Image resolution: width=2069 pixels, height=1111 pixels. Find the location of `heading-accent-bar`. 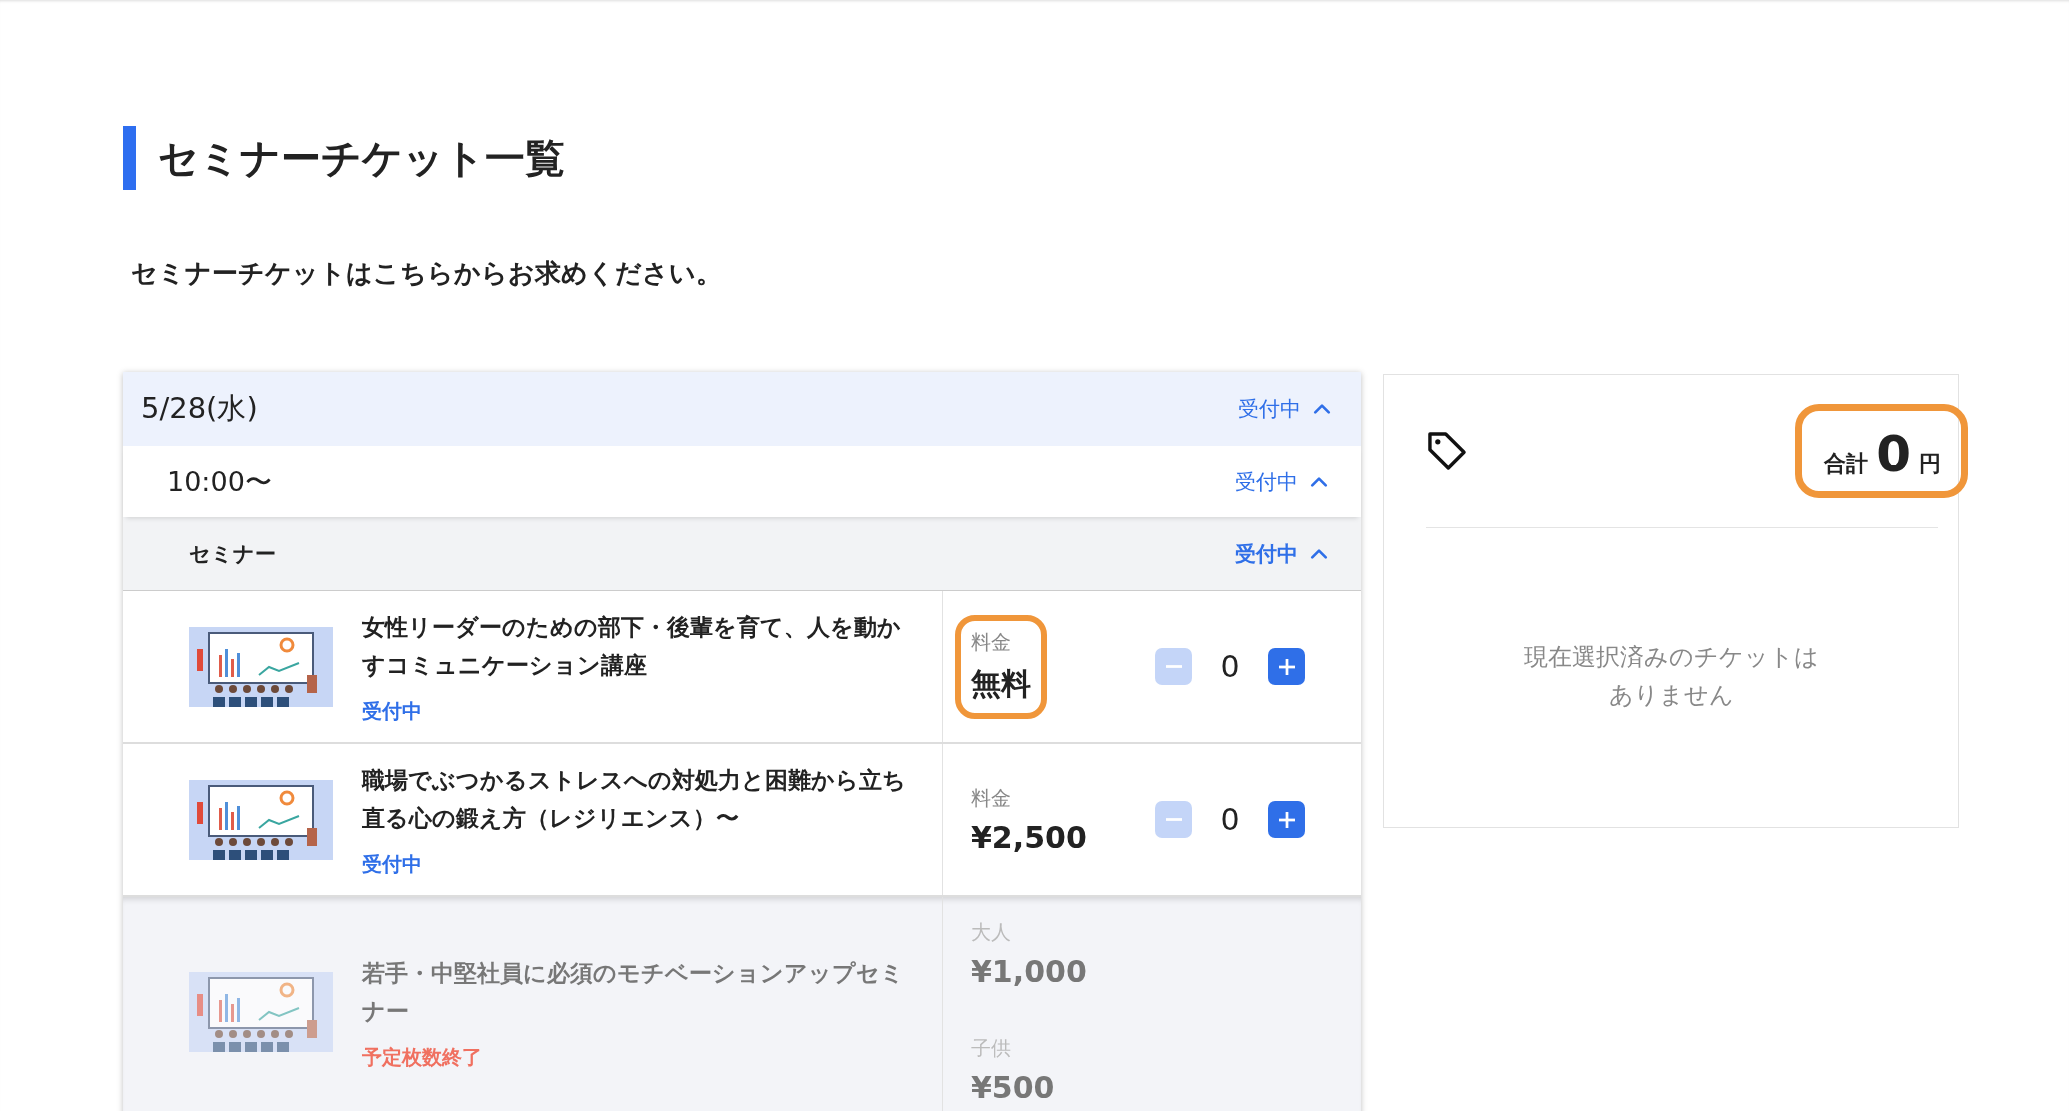

heading-accent-bar is located at coordinates (129, 158).